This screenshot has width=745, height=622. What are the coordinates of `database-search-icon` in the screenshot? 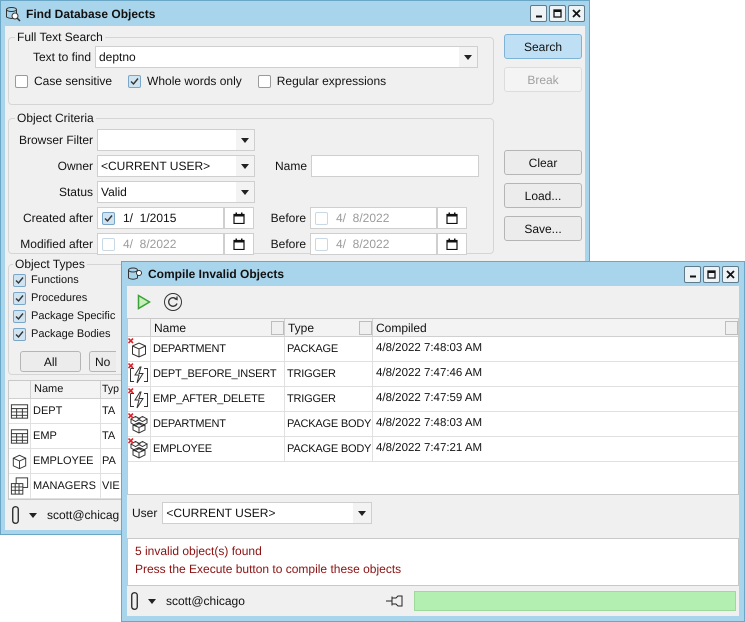 It's located at (13, 14).